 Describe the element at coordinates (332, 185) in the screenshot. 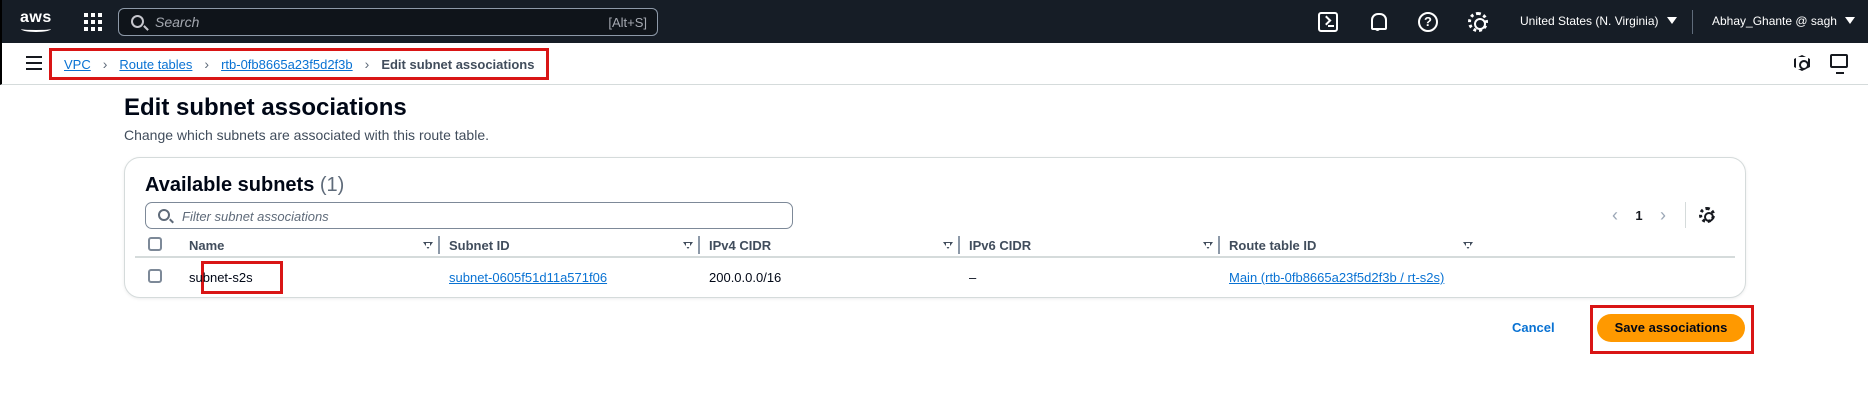

I see `panel-count: (1)` at that location.